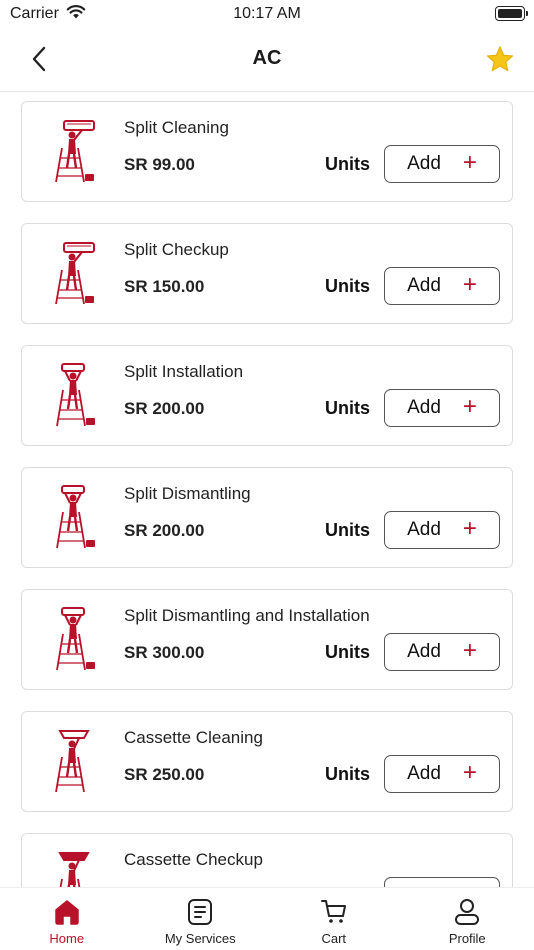 The height and width of the screenshot is (950, 534). I want to click on service-card: Split Installation SR 200.00 Units Add +, so click(267, 395).